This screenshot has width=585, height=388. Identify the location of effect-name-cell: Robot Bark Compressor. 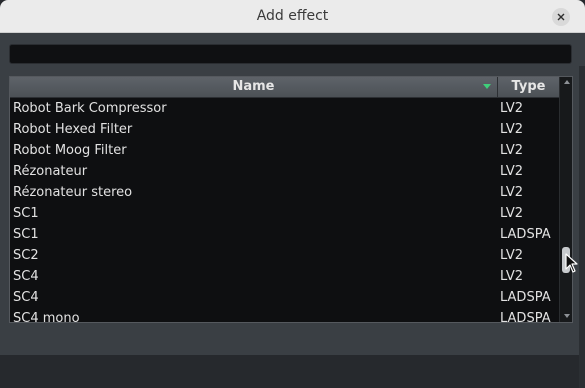
(90, 108).